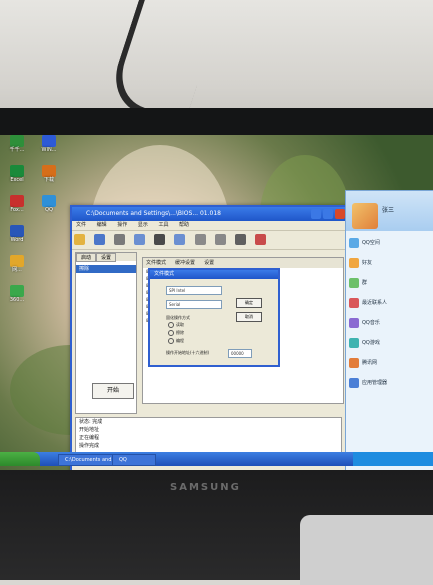 This screenshot has height=585, width=433. Describe the element at coordinates (389, 283) in the screenshot. I see `list-item: 群` at that location.